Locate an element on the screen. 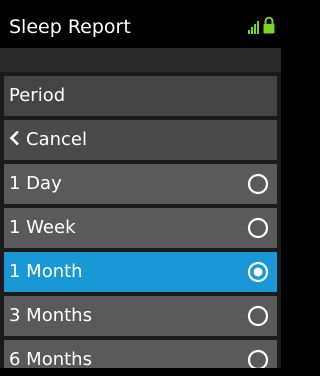  option-1-month: 1 Month is located at coordinates (140, 272).